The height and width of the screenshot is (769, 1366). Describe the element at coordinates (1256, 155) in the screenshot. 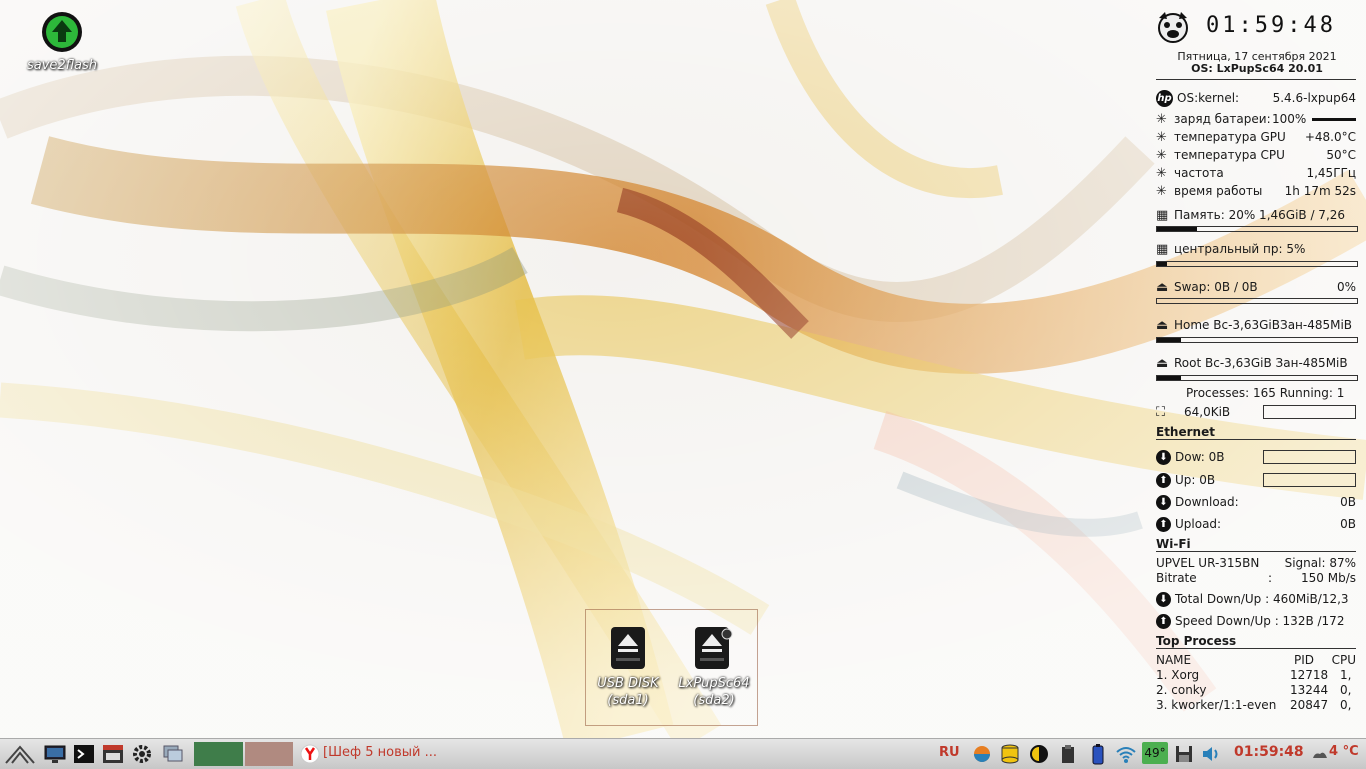

I see `cpu-temp-row: ✳ температура CPU 50°C` at that location.